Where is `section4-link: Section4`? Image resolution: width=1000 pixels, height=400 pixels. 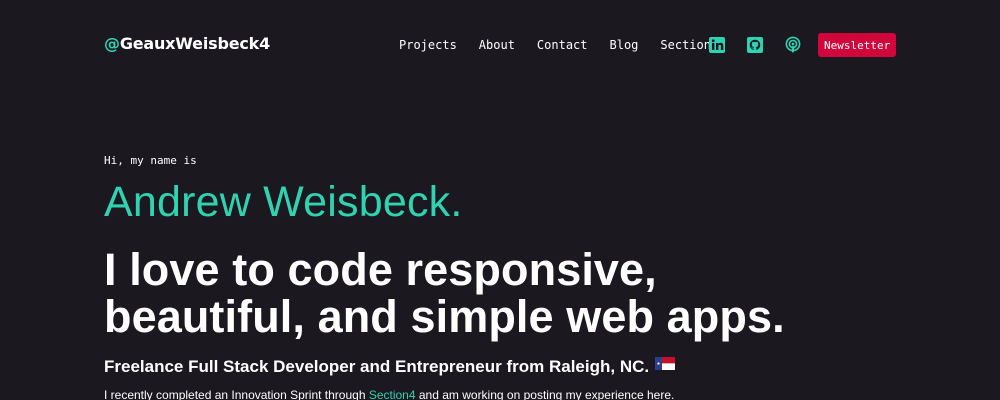
section4-link: Section4 is located at coordinates (392, 394).